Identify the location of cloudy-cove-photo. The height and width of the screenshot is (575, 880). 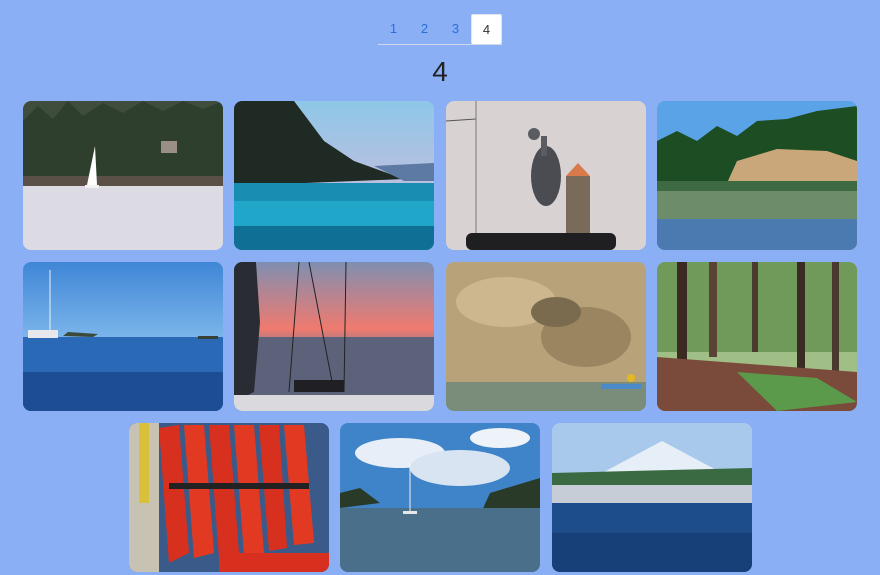
(440, 497).